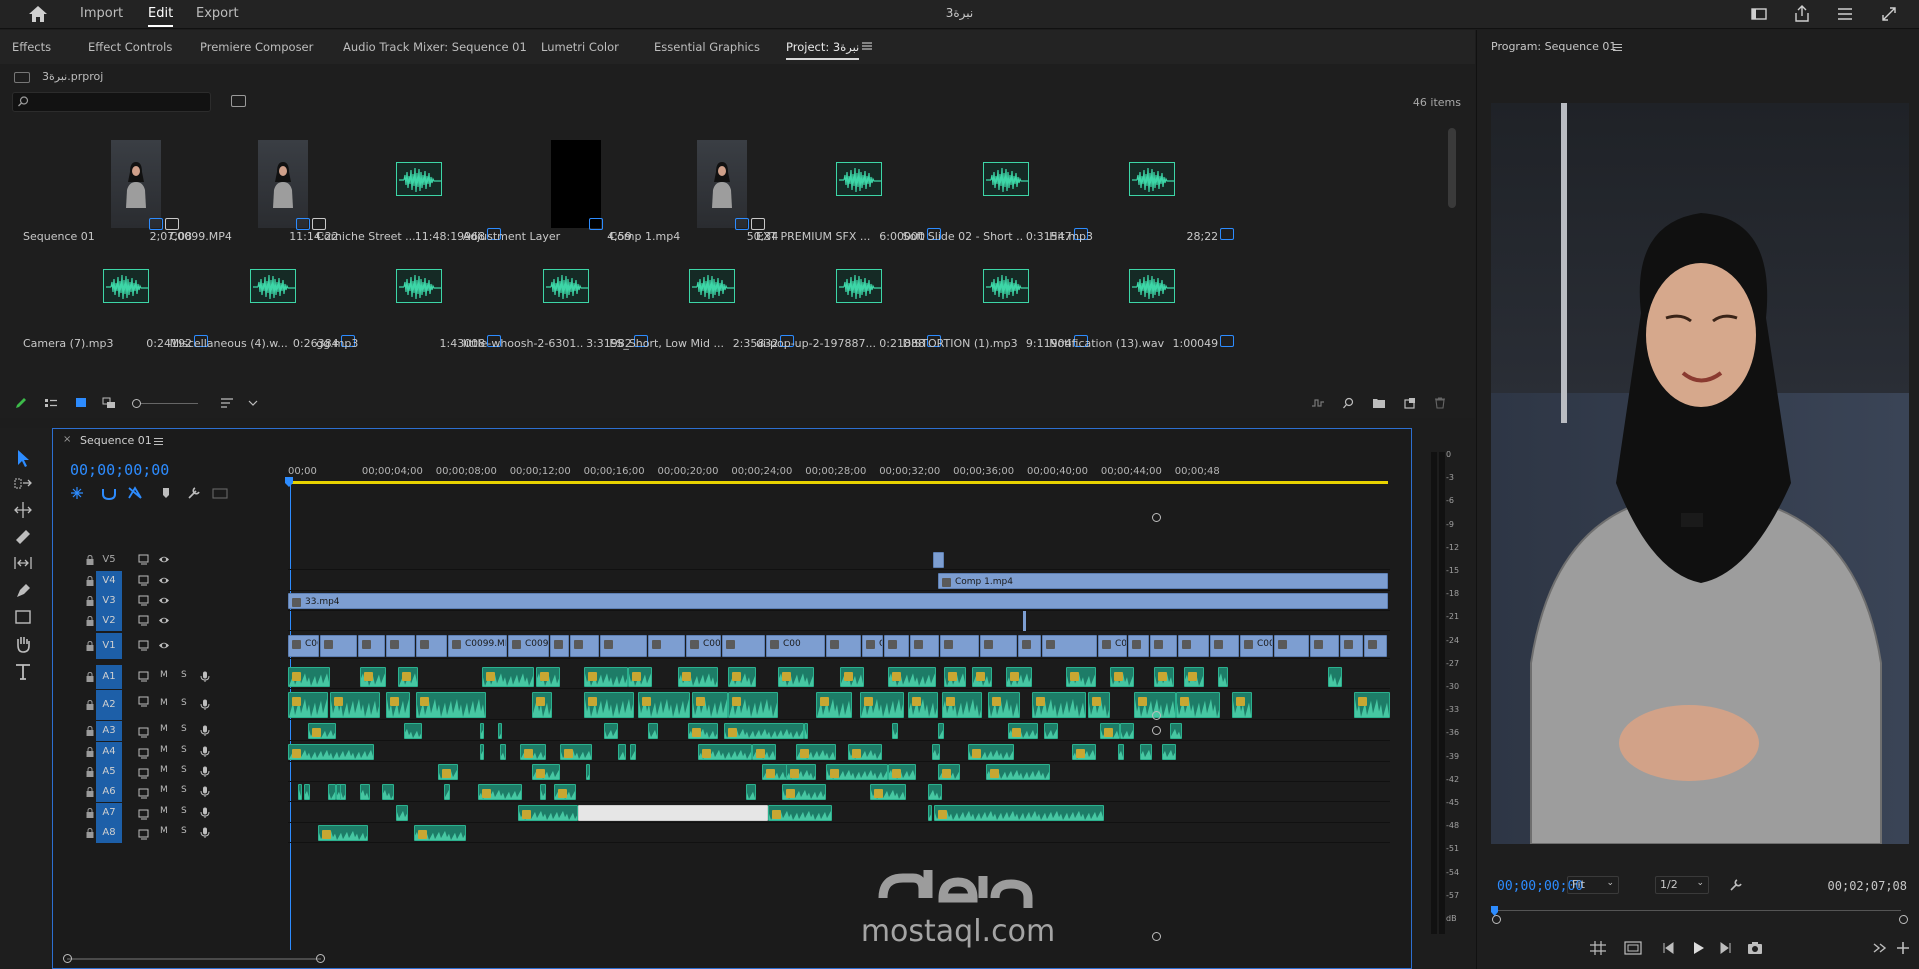 Image resolution: width=1919 pixels, height=969 pixels. I want to click on tab-lumetri-color: Lumetri Color, so click(580, 47).